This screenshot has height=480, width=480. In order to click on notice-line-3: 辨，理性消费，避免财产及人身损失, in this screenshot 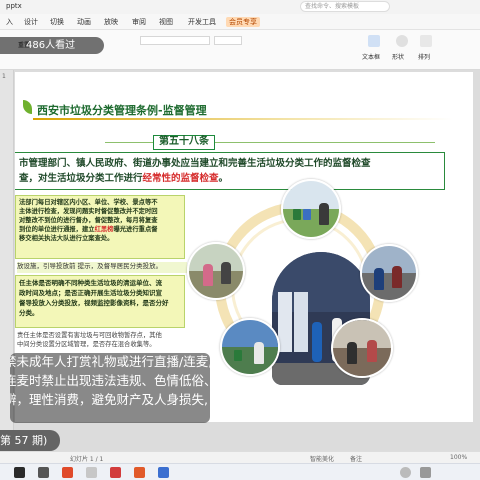, I will do `click(109, 399)`.